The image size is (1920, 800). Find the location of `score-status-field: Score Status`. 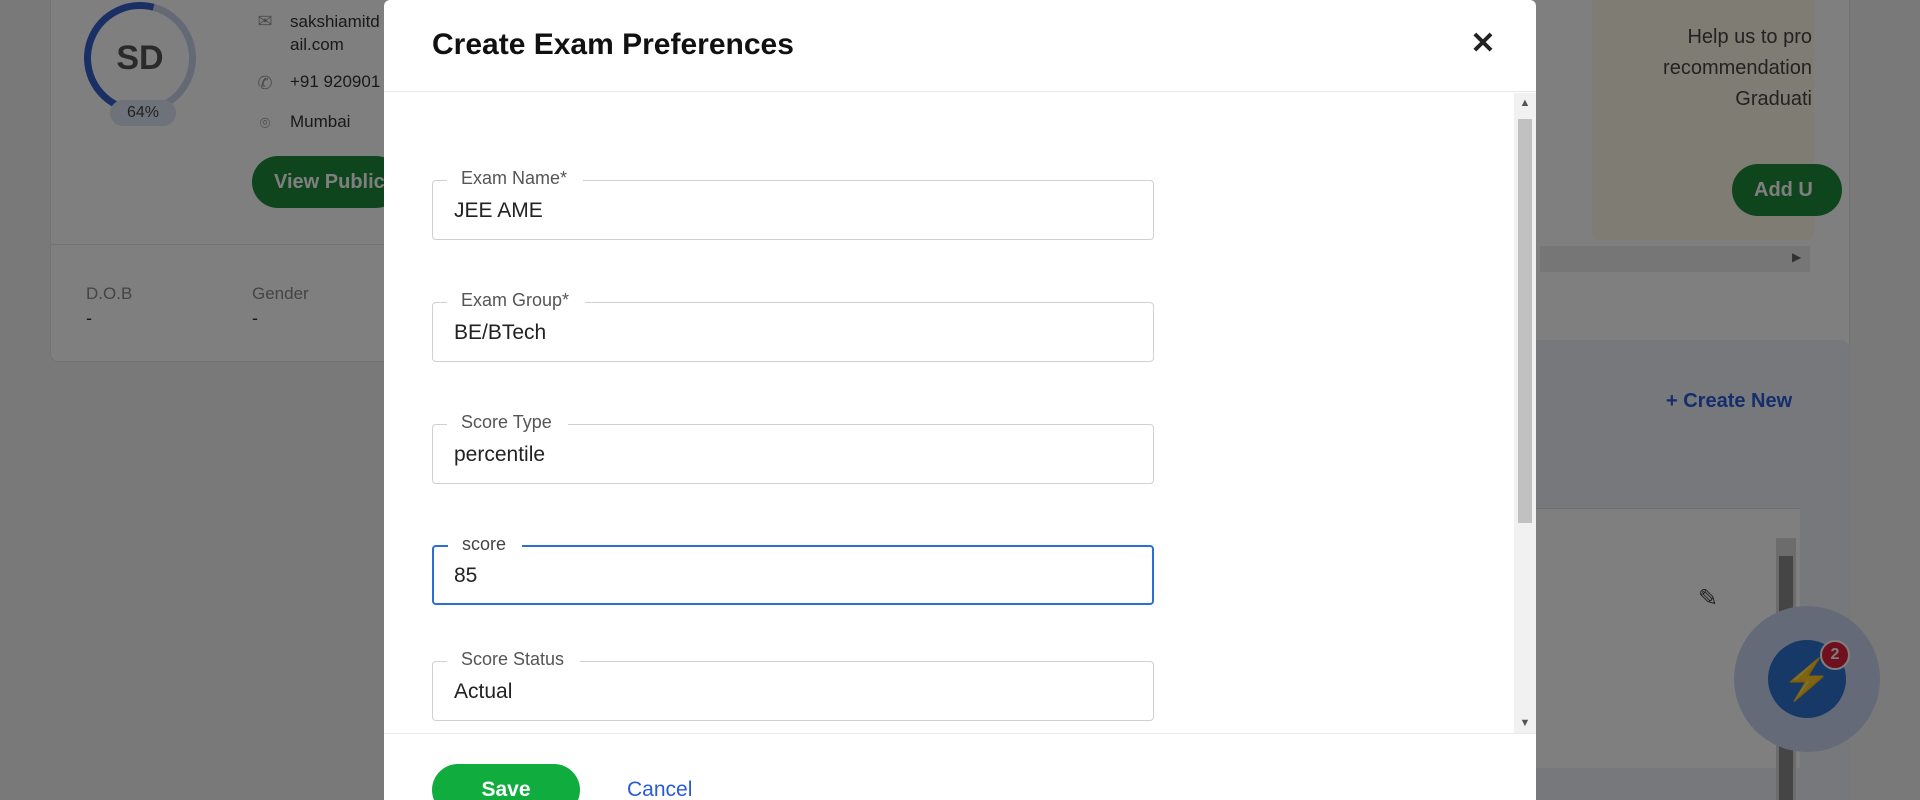

score-status-field: Score Status is located at coordinates (793, 685).